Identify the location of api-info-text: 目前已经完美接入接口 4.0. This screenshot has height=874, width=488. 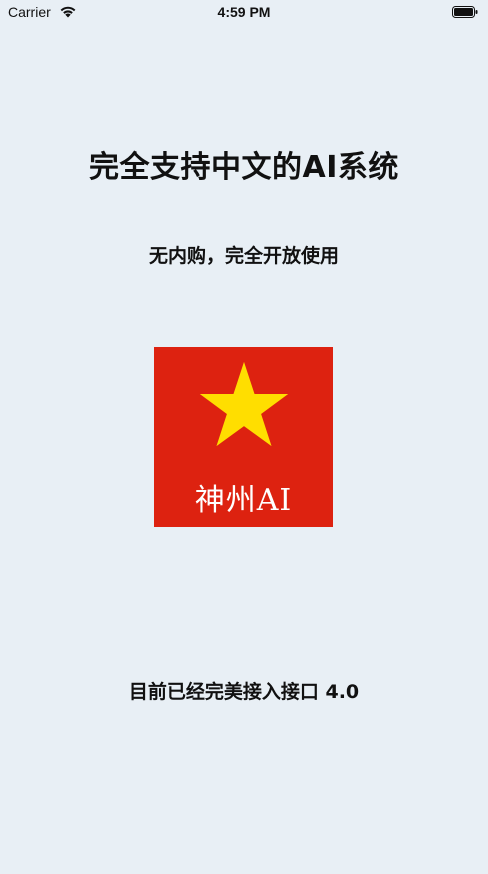
(244, 692).